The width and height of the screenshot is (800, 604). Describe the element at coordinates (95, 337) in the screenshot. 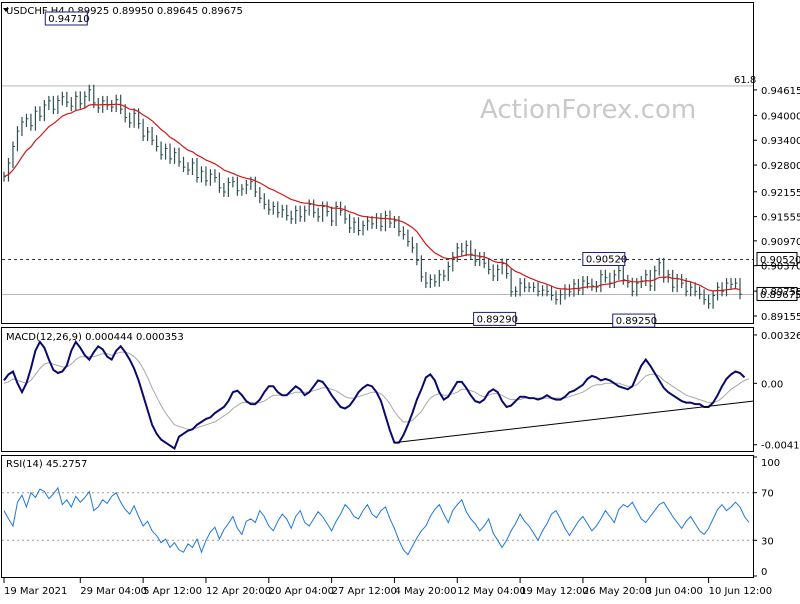

I see `macd-panel-title: MACD(12,26,9) 0.000444 0.000353` at that location.